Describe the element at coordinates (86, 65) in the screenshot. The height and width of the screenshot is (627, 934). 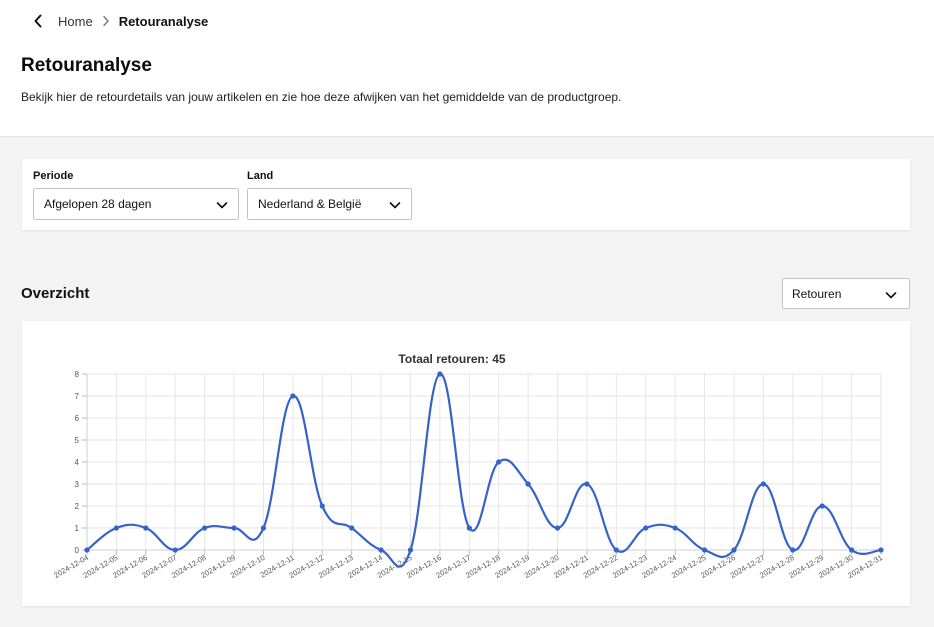
I see `page-title: Retouranalyse` at that location.